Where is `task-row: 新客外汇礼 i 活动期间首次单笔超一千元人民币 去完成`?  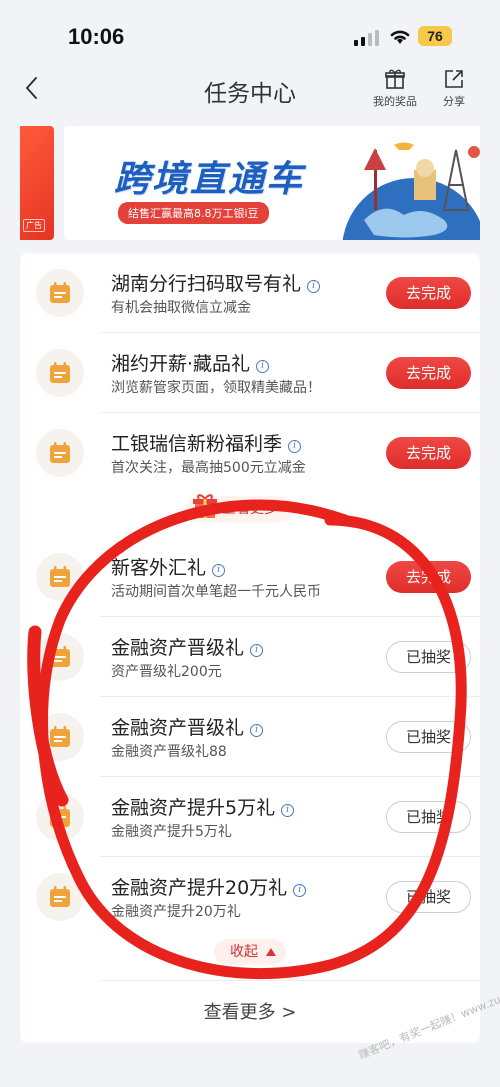 task-row: 新客外汇礼 i 活动期间首次单笔超一千元人民币 去完成 is located at coordinates (250, 577).